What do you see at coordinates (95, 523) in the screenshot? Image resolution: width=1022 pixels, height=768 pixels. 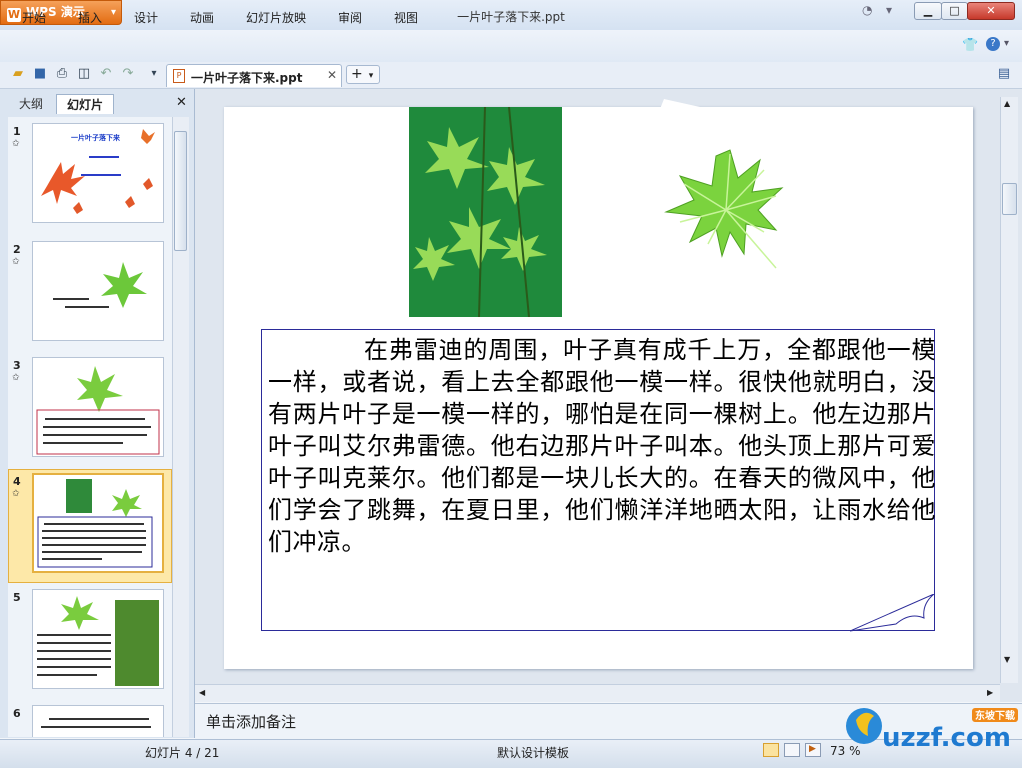 I see `slide-4-preview` at bounding box center [95, 523].